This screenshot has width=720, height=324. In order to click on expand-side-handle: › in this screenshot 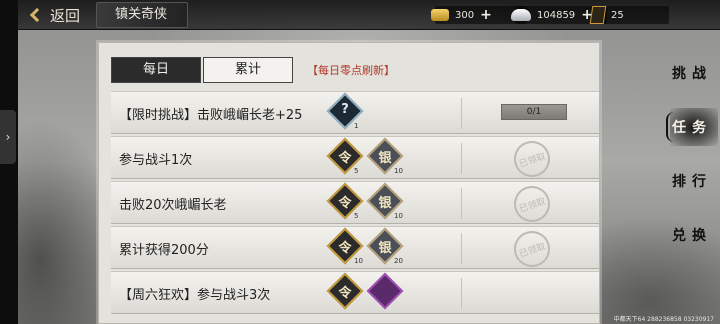, I will do `click(8, 137)`.